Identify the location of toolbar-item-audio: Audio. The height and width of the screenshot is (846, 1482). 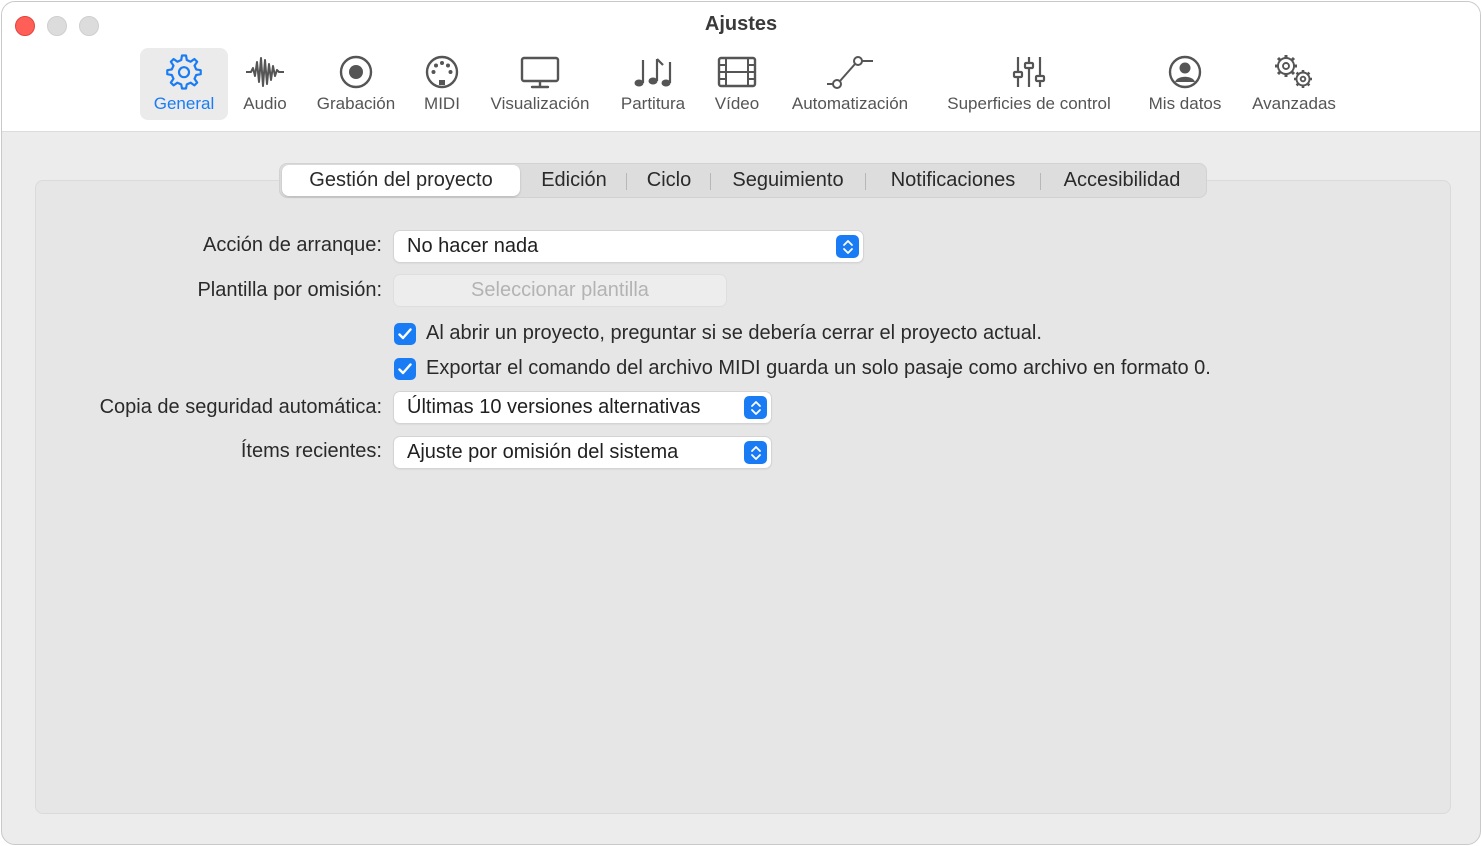
(265, 84).